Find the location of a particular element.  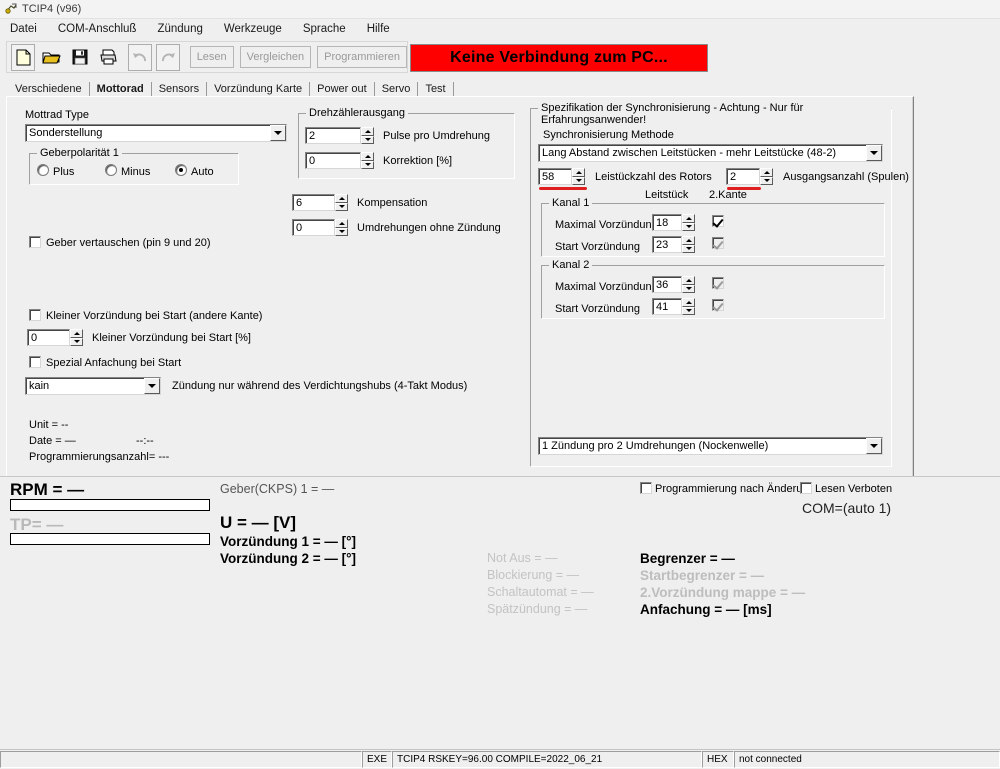

menu-item-zuendung: Zündung is located at coordinates (179, 29).